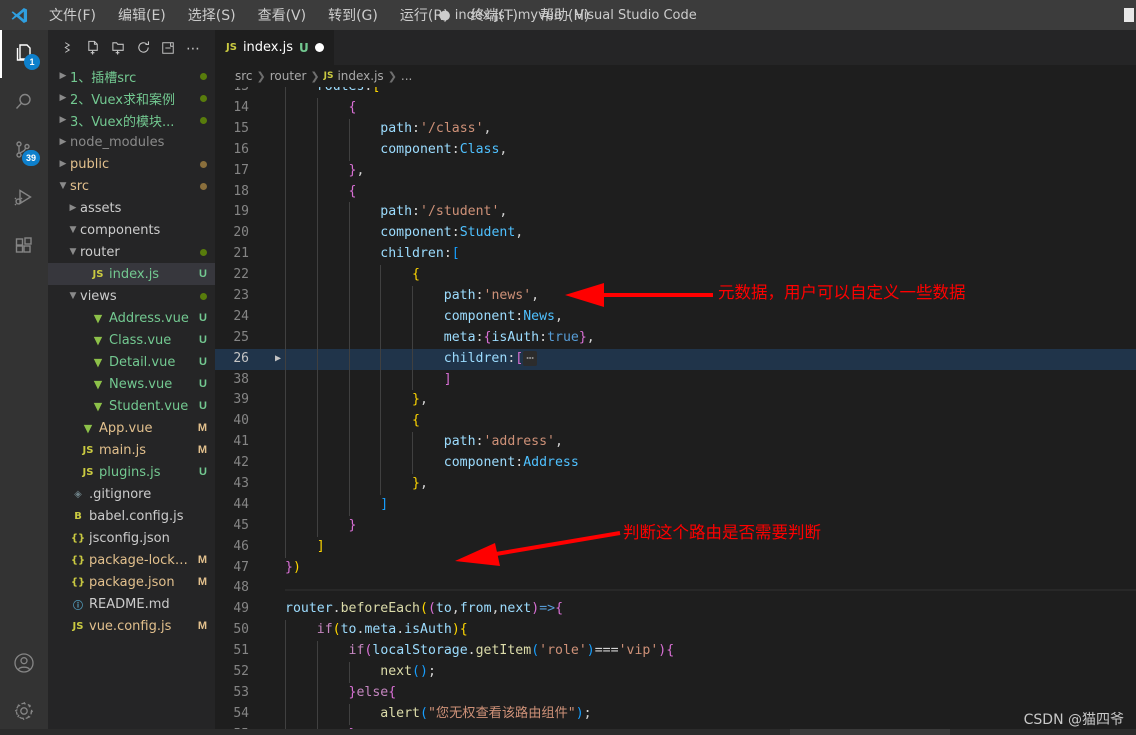 The height and width of the screenshot is (735, 1136). I want to click on activity-extensions, so click(24, 246).